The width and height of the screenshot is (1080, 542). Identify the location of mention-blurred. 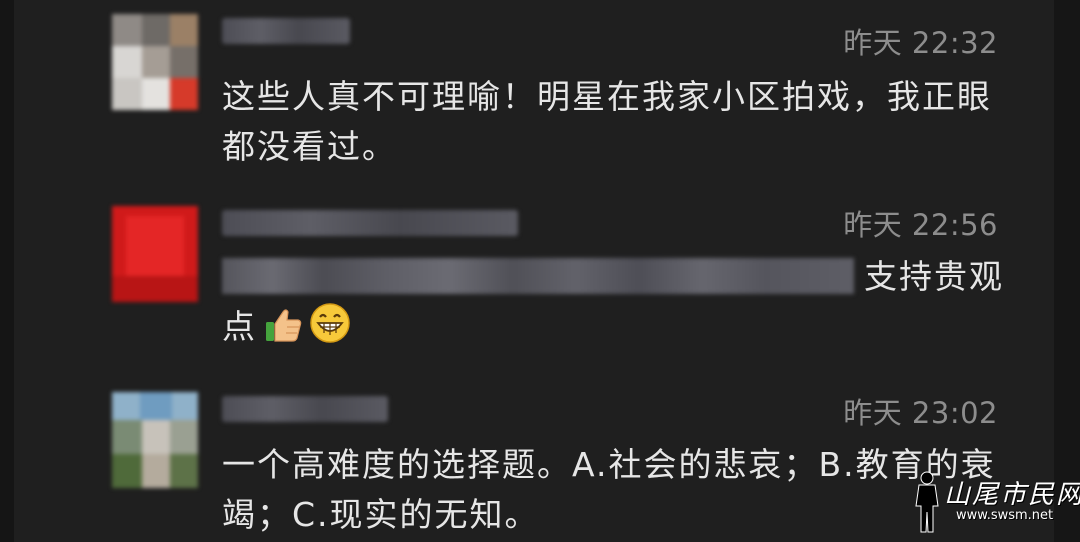
(538, 276).